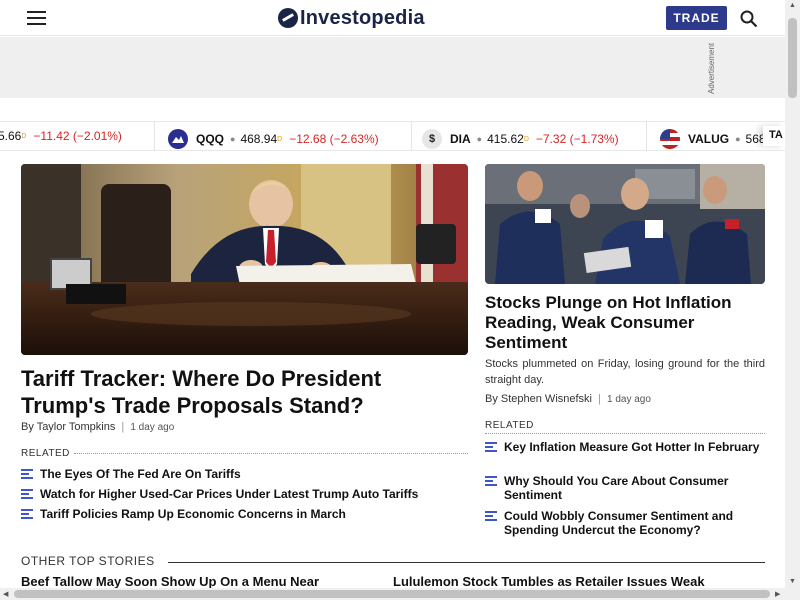 The height and width of the screenshot is (600, 800). Describe the element at coordinates (777, 594) in the screenshot. I see `scroll-right-icon: ▶` at that location.